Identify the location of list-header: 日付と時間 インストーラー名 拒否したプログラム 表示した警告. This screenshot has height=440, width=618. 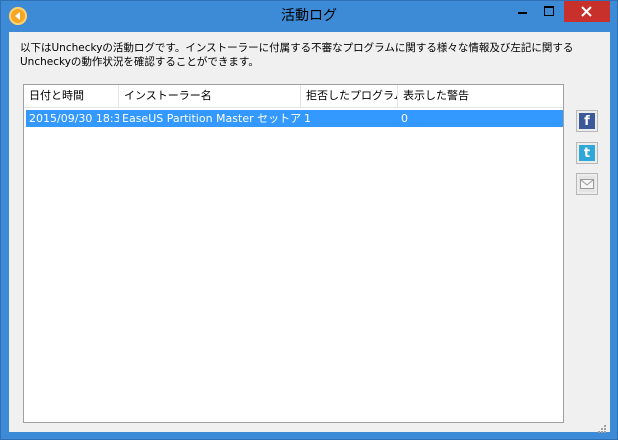
(293, 96).